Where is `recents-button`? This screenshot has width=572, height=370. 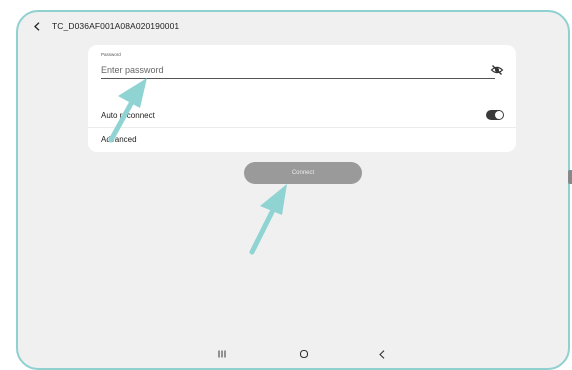 recents-button is located at coordinates (222, 354).